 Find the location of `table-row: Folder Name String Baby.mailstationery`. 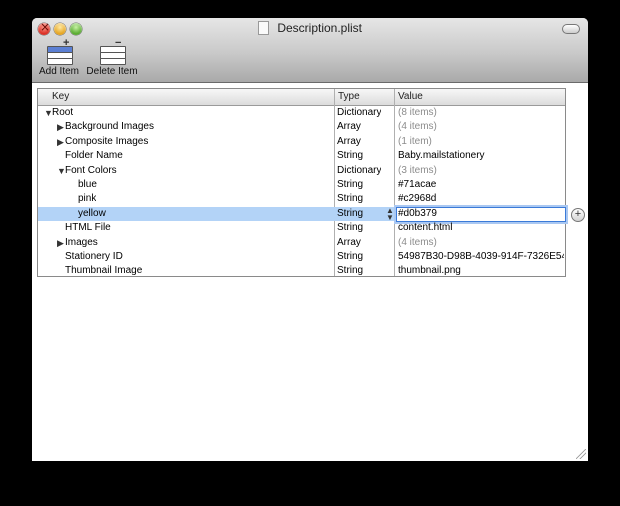

table-row: Folder Name String Baby.mailstationery is located at coordinates (301, 156).